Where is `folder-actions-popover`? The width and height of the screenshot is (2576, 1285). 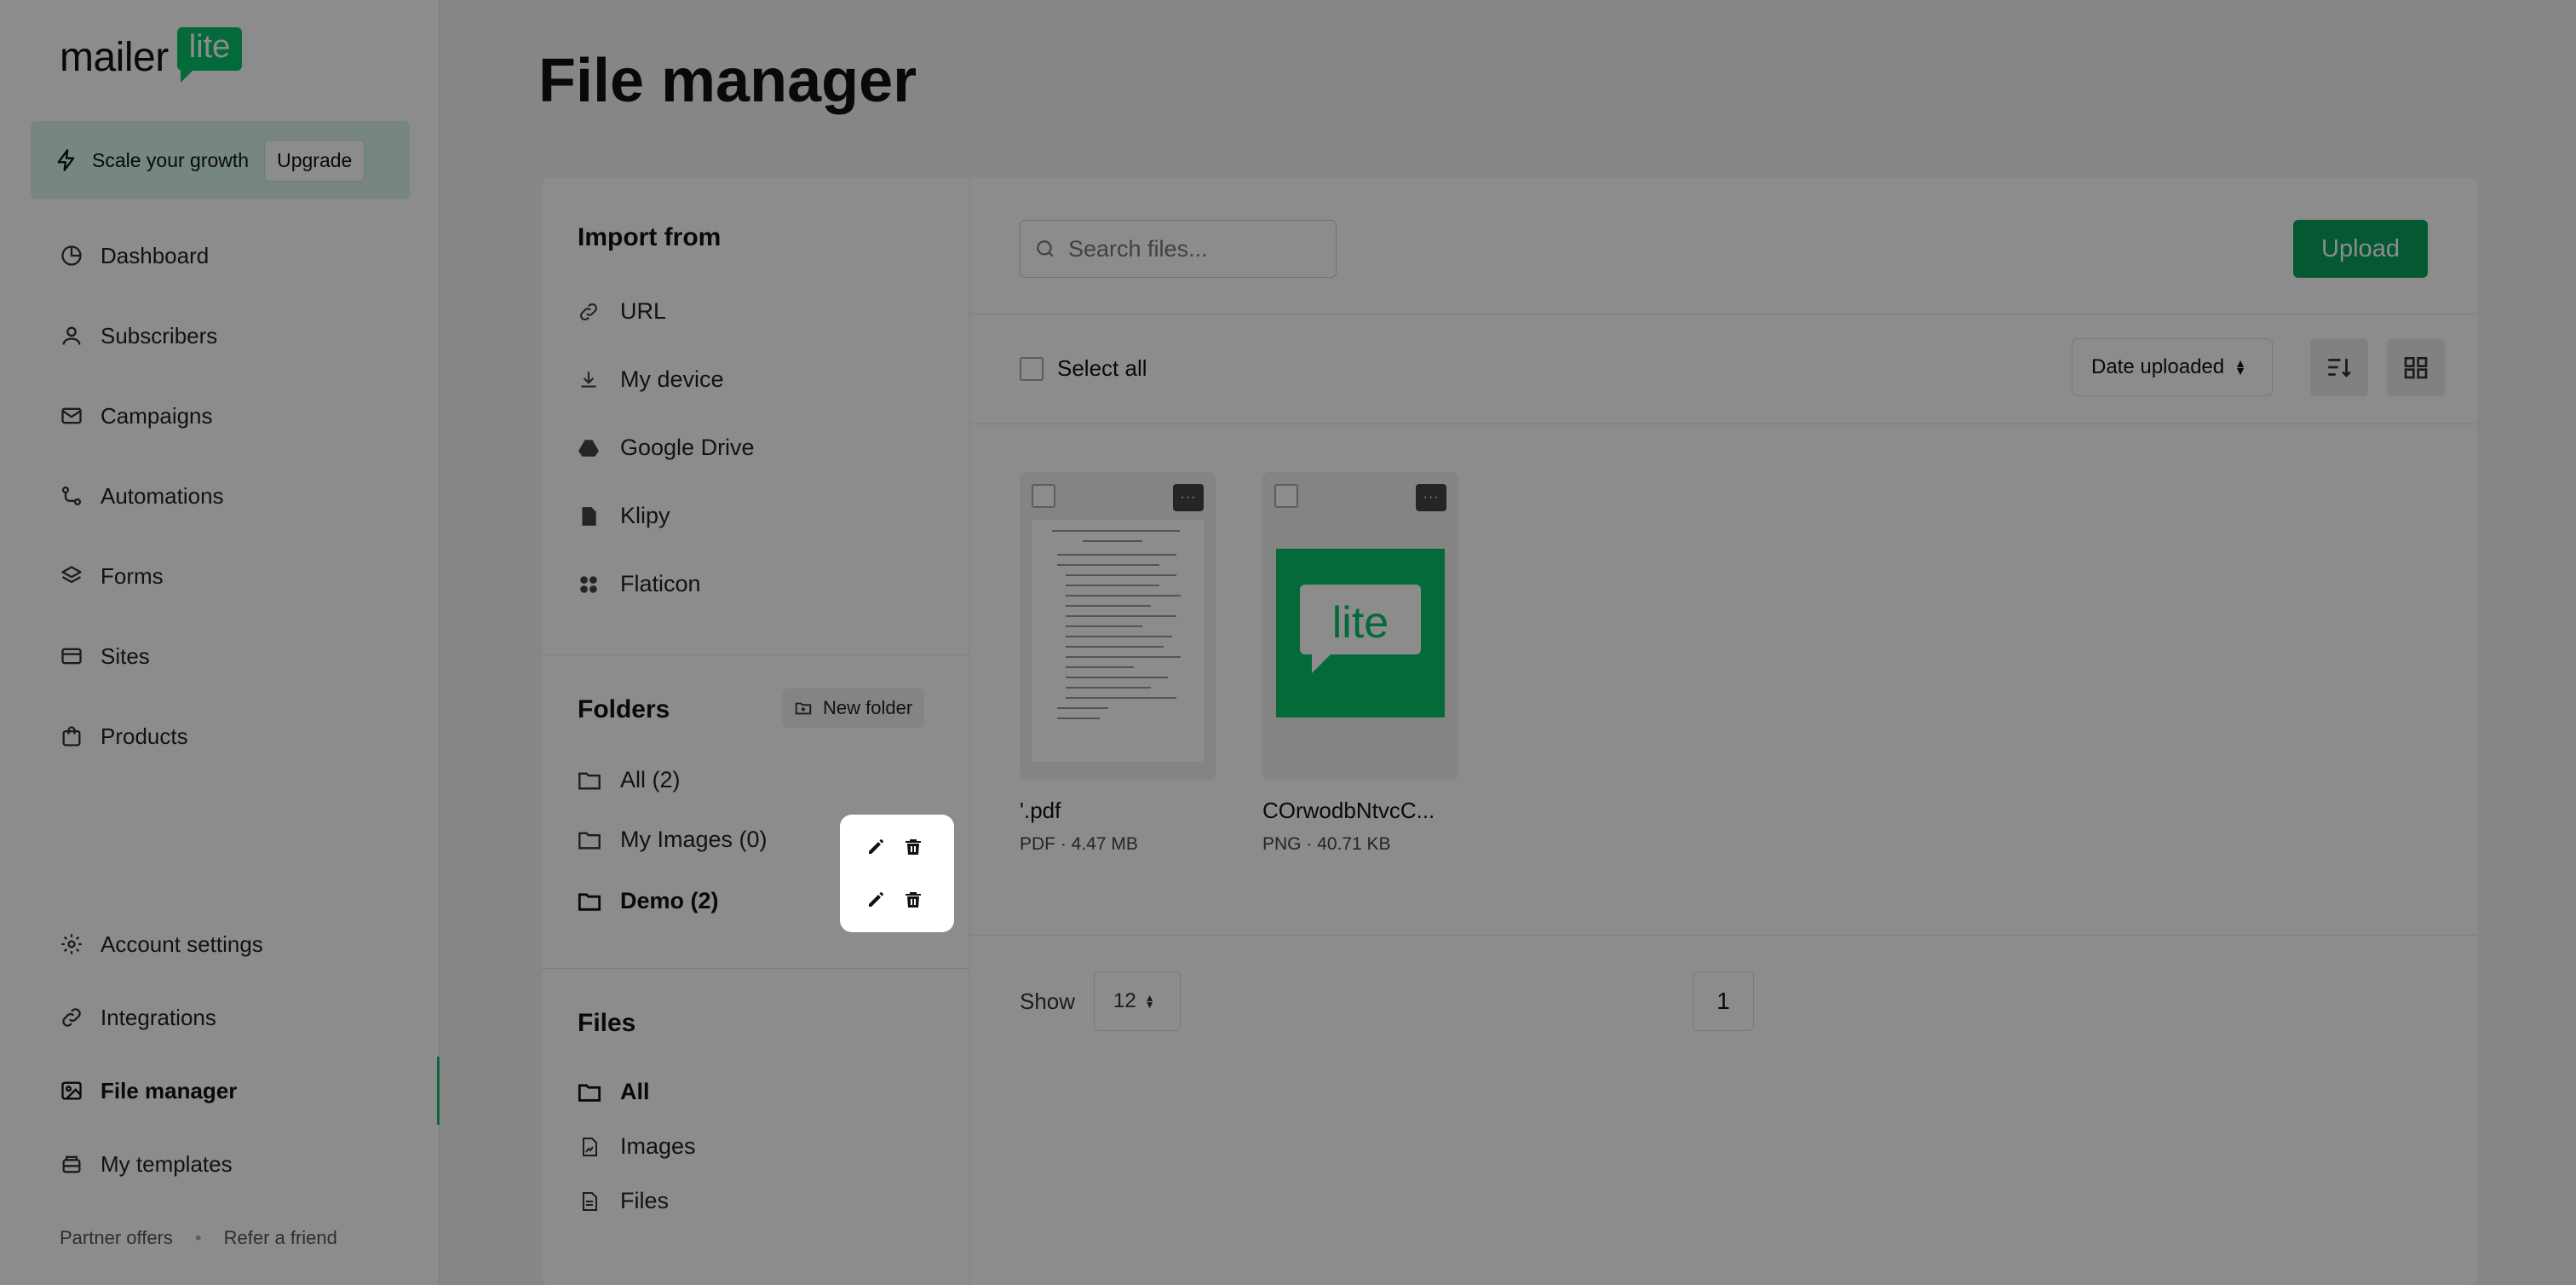 folder-actions-popover is located at coordinates (897, 873).